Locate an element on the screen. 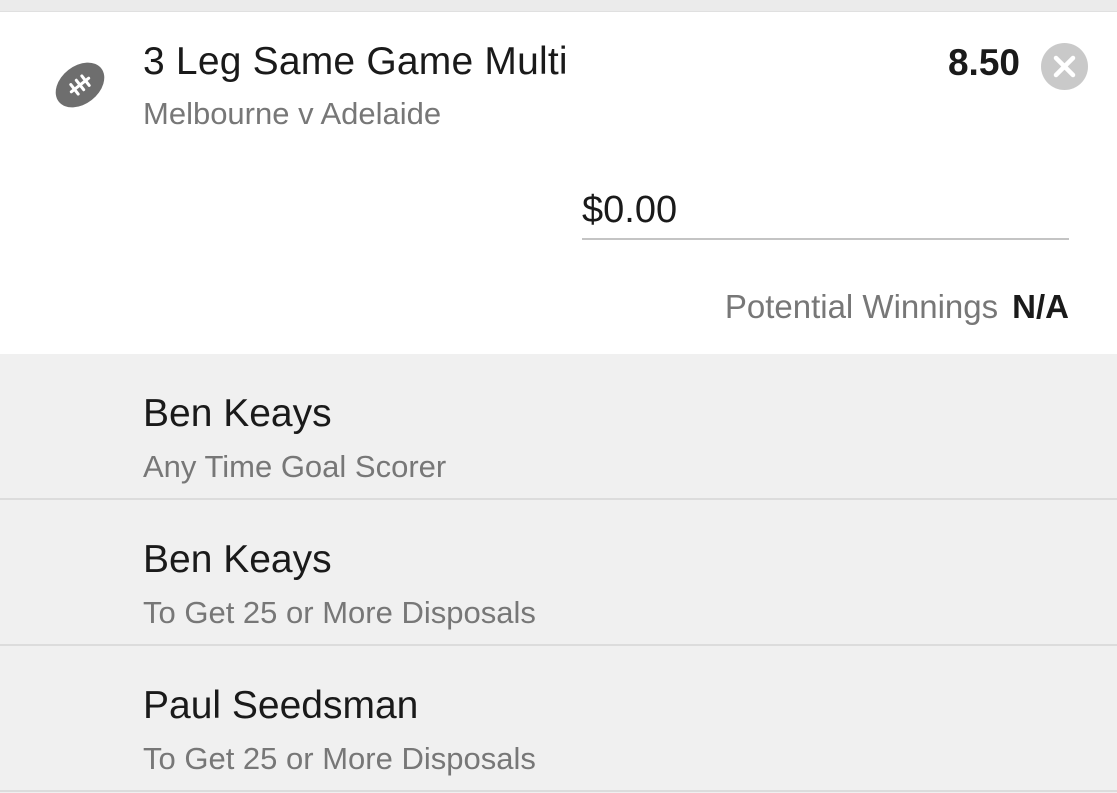  remove-bet-button is located at coordinates (1064, 66).